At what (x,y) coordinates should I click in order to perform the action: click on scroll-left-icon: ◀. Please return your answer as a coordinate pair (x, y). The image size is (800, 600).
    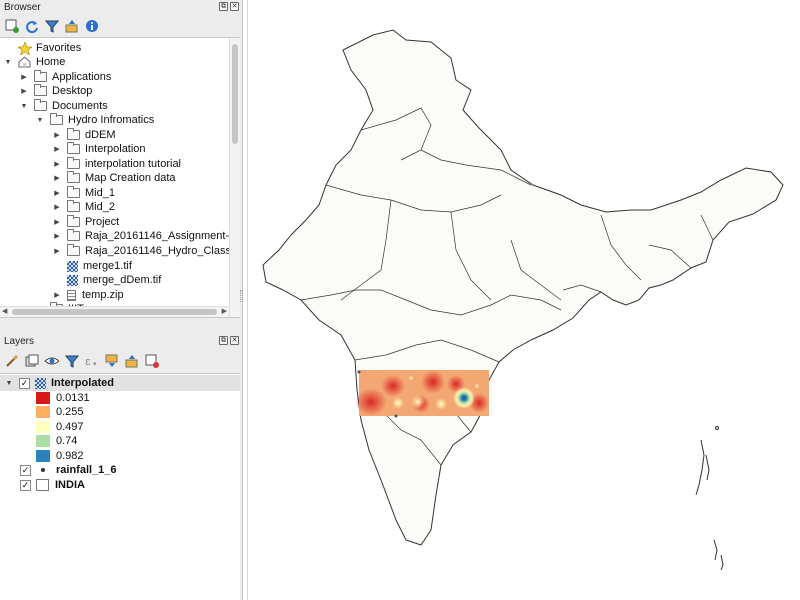
    Looking at the image, I should click on (4, 311).